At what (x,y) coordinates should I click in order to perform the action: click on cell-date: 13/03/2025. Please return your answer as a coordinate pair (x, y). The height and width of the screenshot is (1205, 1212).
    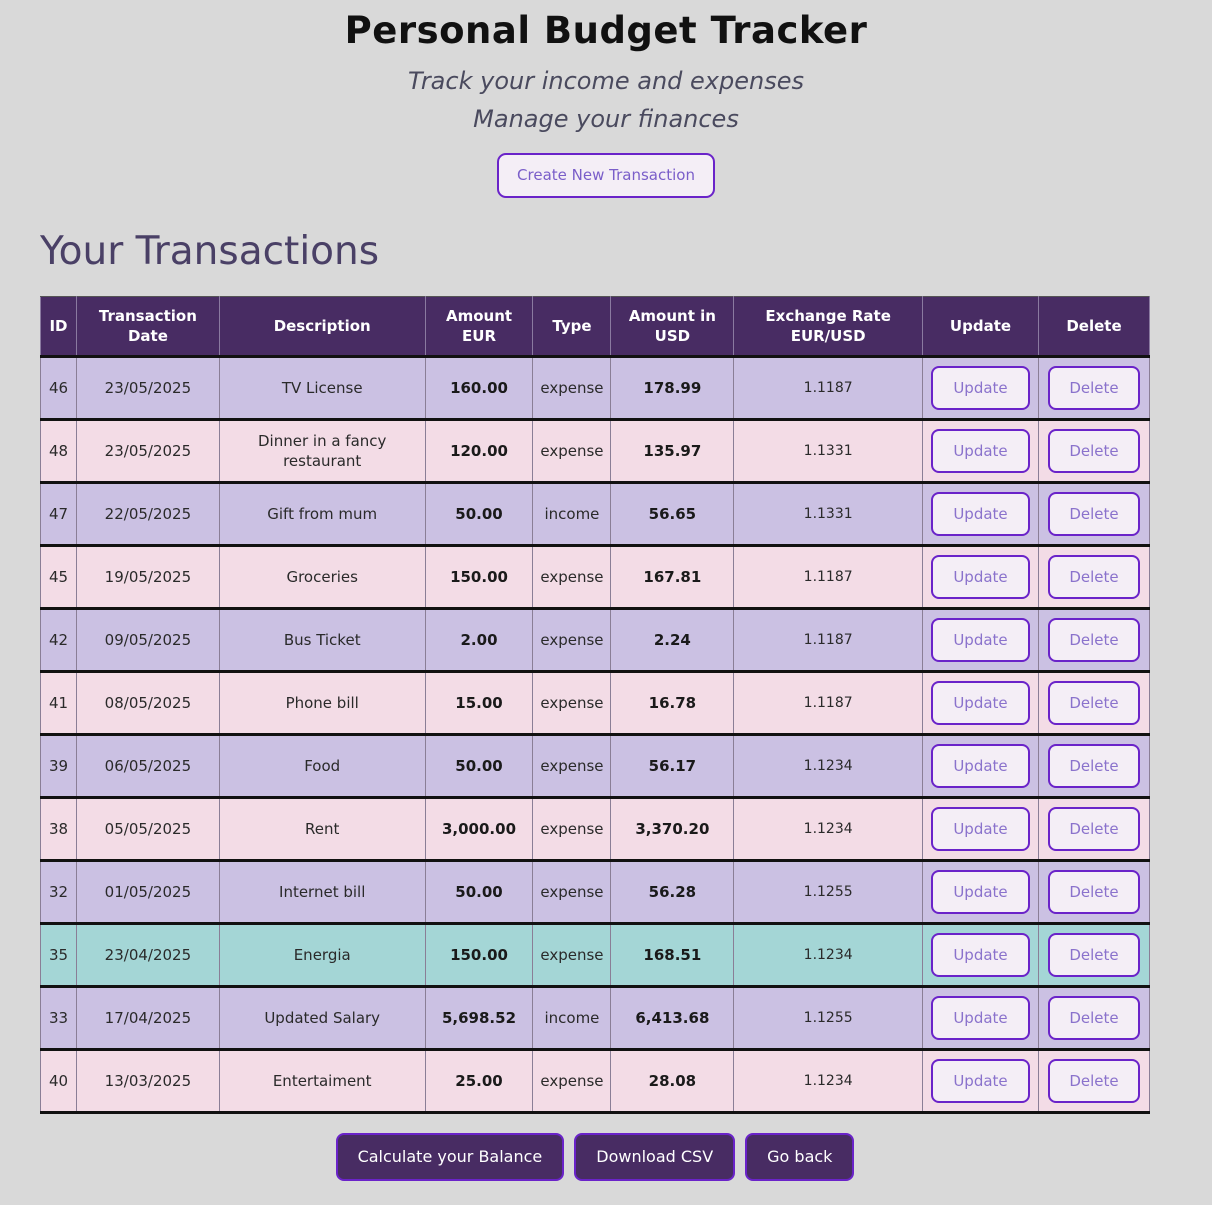
    Looking at the image, I should click on (147, 1081).